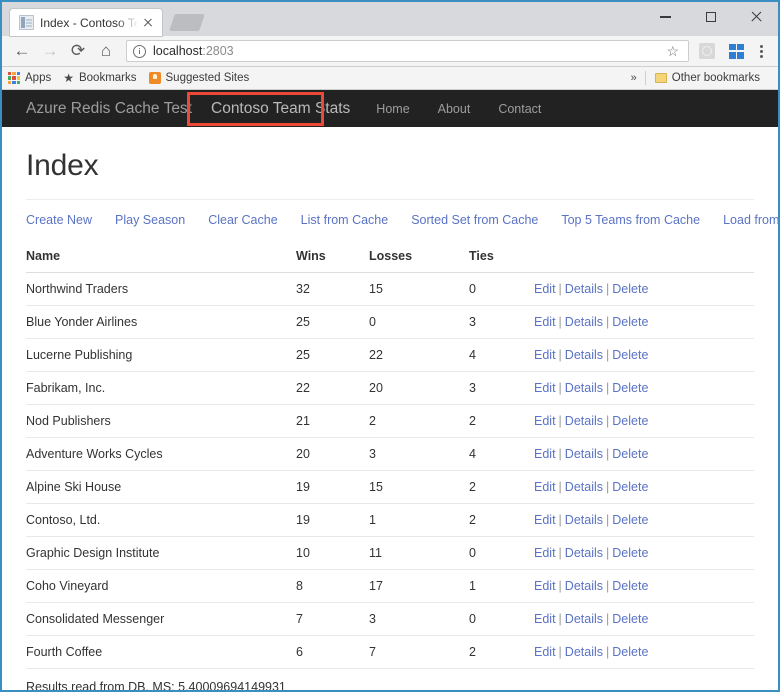 The width and height of the screenshot is (780, 692). Describe the element at coordinates (501, 553) in the screenshot. I see `cell-ties: 0` at that location.